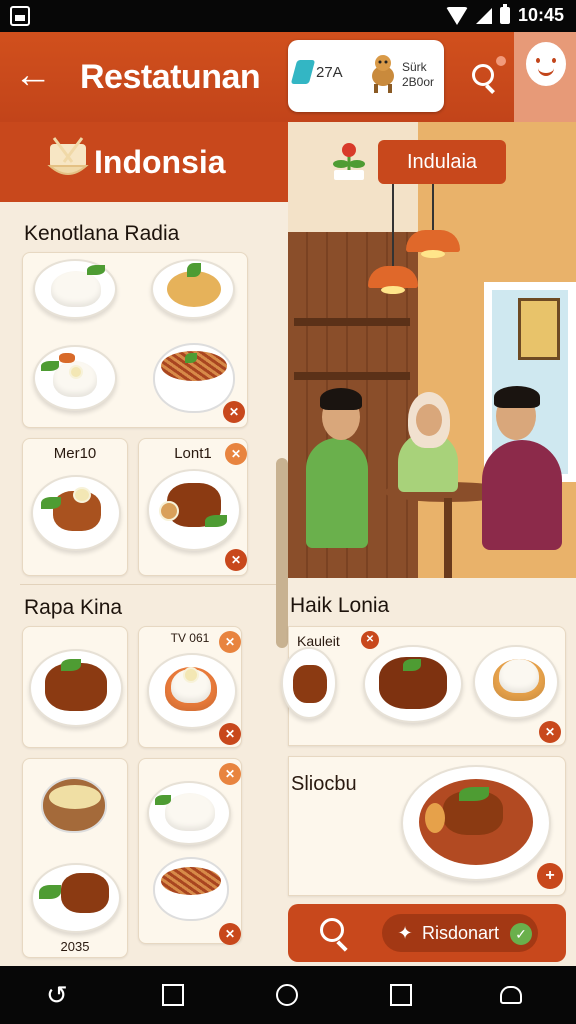 The width and height of the screenshot is (576, 1024). I want to click on featured-dish-card: Sliocbu +, so click(427, 826).